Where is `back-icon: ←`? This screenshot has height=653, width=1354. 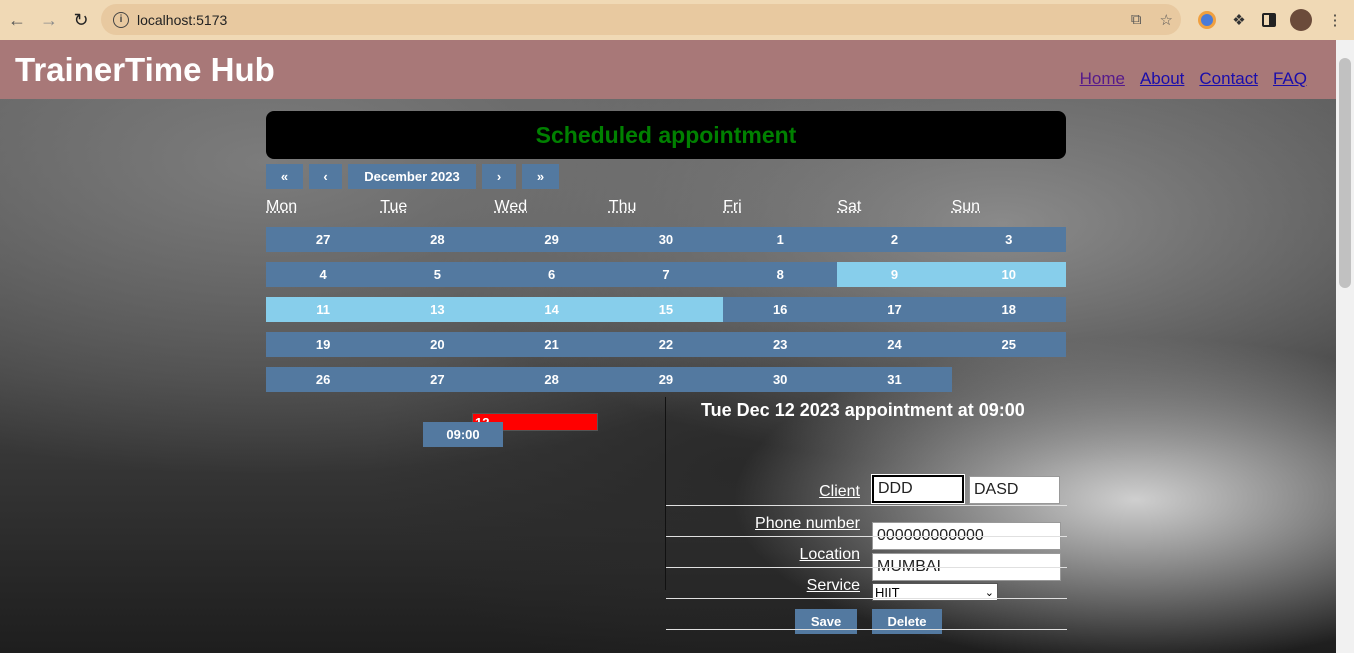 back-icon: ← is located at coordinates (17, 20).